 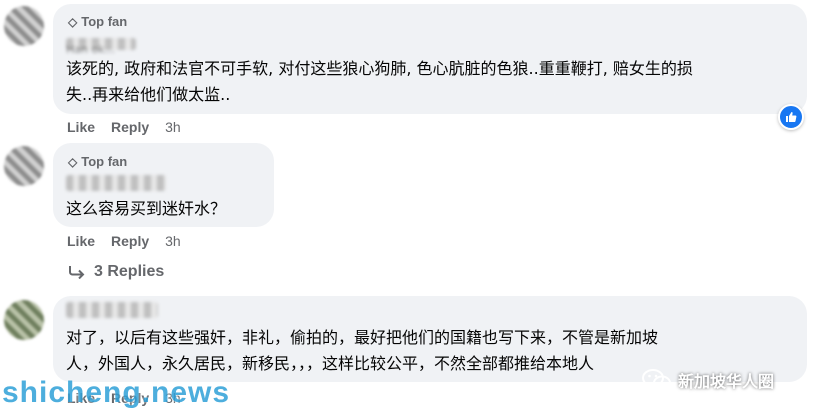 I want to click on comment-line: 失..再来给他们做太监.., so click(x=148, y=94).